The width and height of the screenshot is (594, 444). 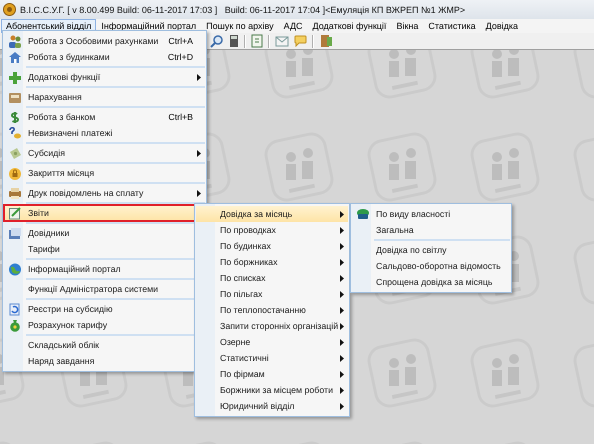 What do you see at coordinates (15, 309) in the screenshot?
I see `document-refresh-icon` at bounding box center [15, 309].